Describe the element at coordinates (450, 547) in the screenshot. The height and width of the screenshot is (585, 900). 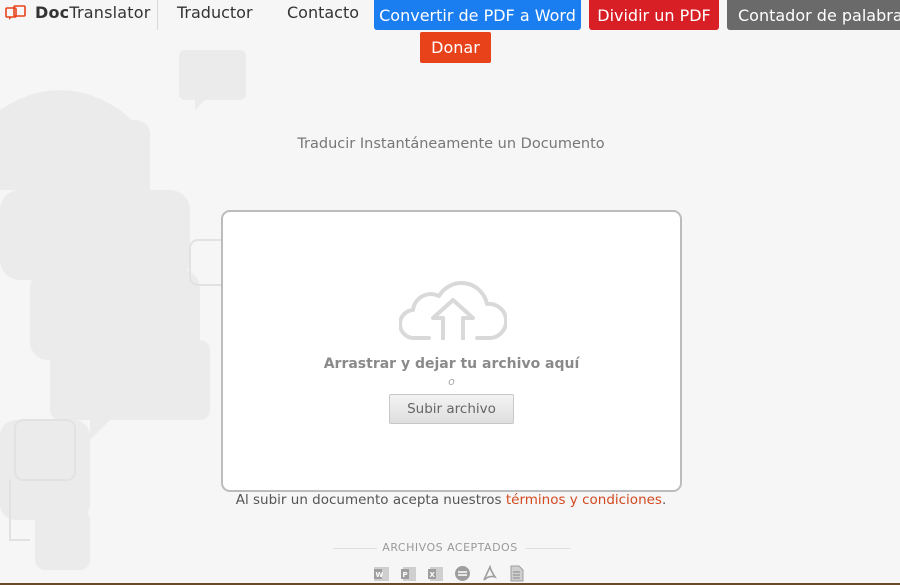
I see `accepted-files-label: ARCHIVOS ACEPTADOS` at that location.